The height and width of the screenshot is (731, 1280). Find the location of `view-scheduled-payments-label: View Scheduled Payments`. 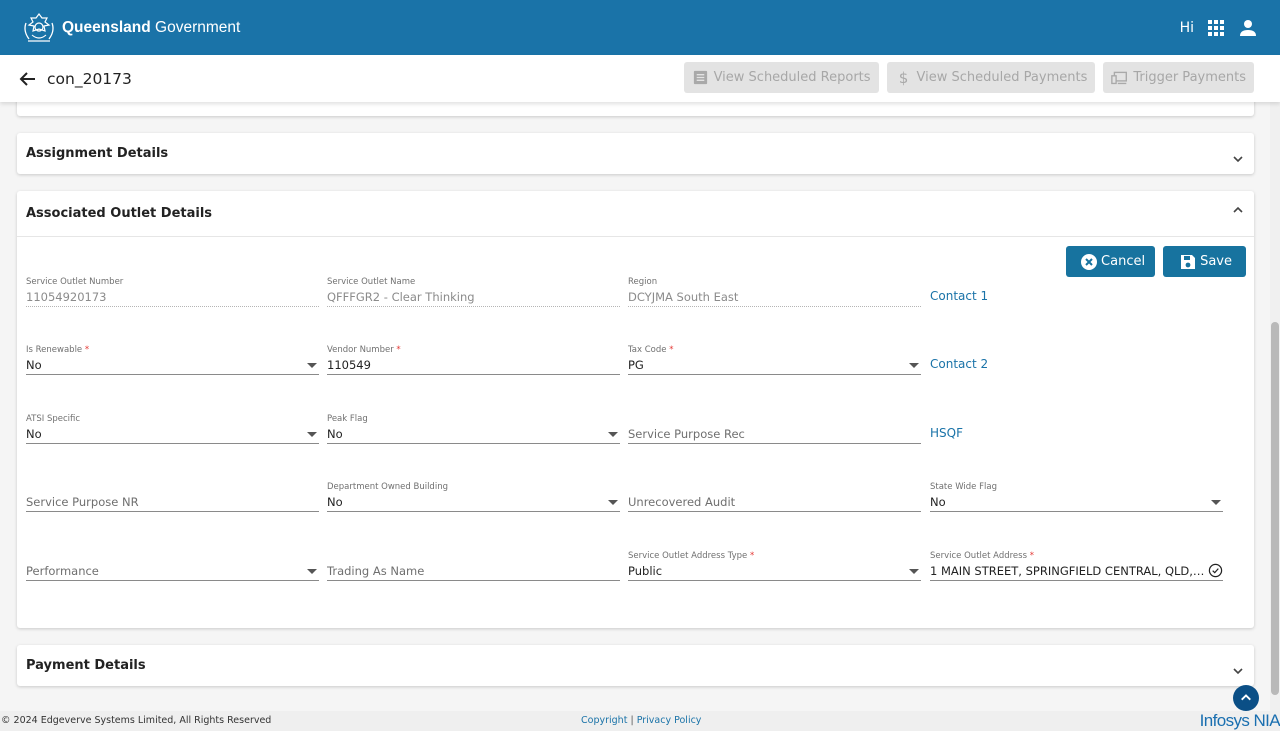

view-scheduled-payments-label: View Scheduled Payments is located at coordinates (1002, 77).